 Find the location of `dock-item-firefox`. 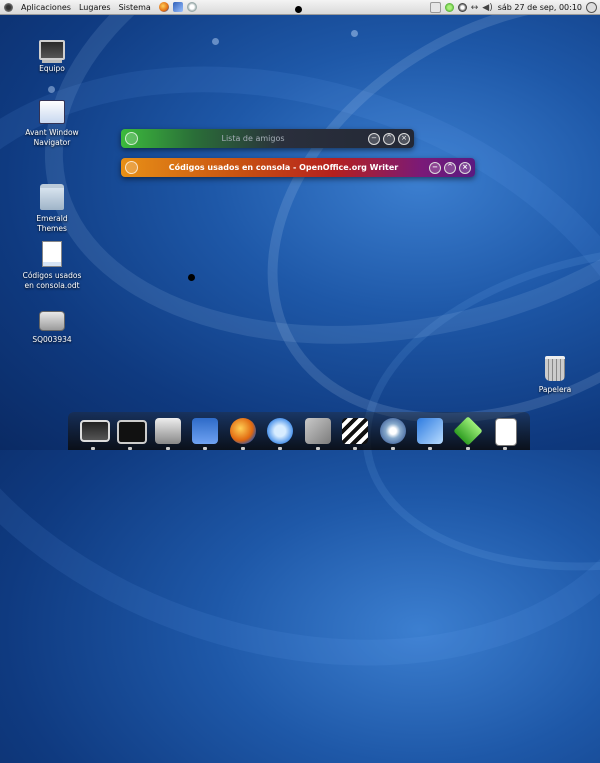

dock-item-firefox is located at coordinates (243, 433).